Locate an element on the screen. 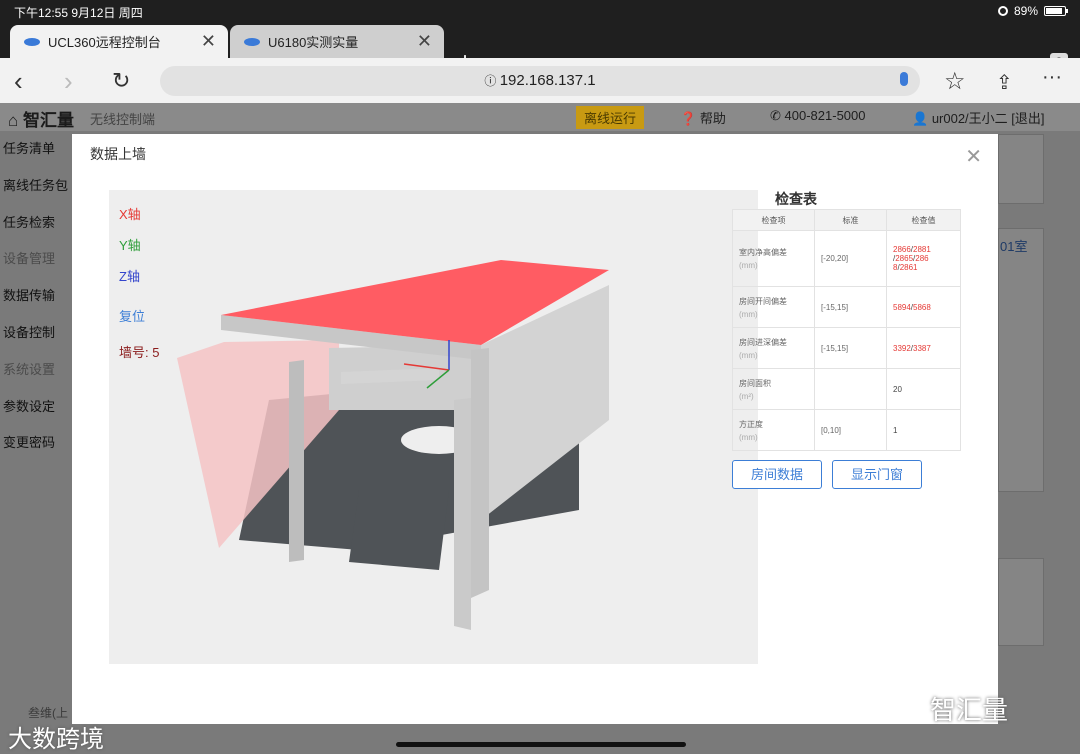  table-row: 方正度 (mm) [0,10] 1 is located at coordinates (846, 430).